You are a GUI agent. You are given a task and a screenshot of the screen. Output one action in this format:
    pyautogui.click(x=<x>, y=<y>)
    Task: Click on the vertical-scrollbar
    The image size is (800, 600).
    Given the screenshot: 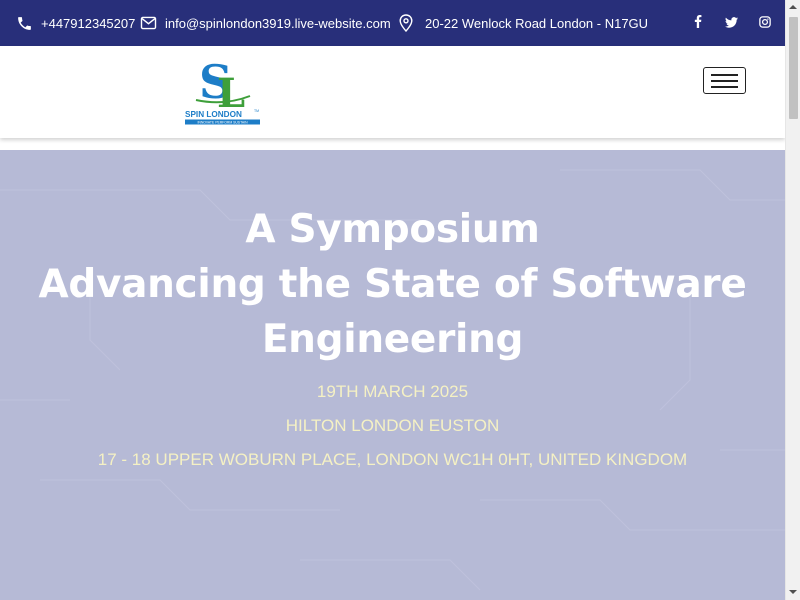 What is the action you would take?
    pyautogui.click(x=792, y=300)
    